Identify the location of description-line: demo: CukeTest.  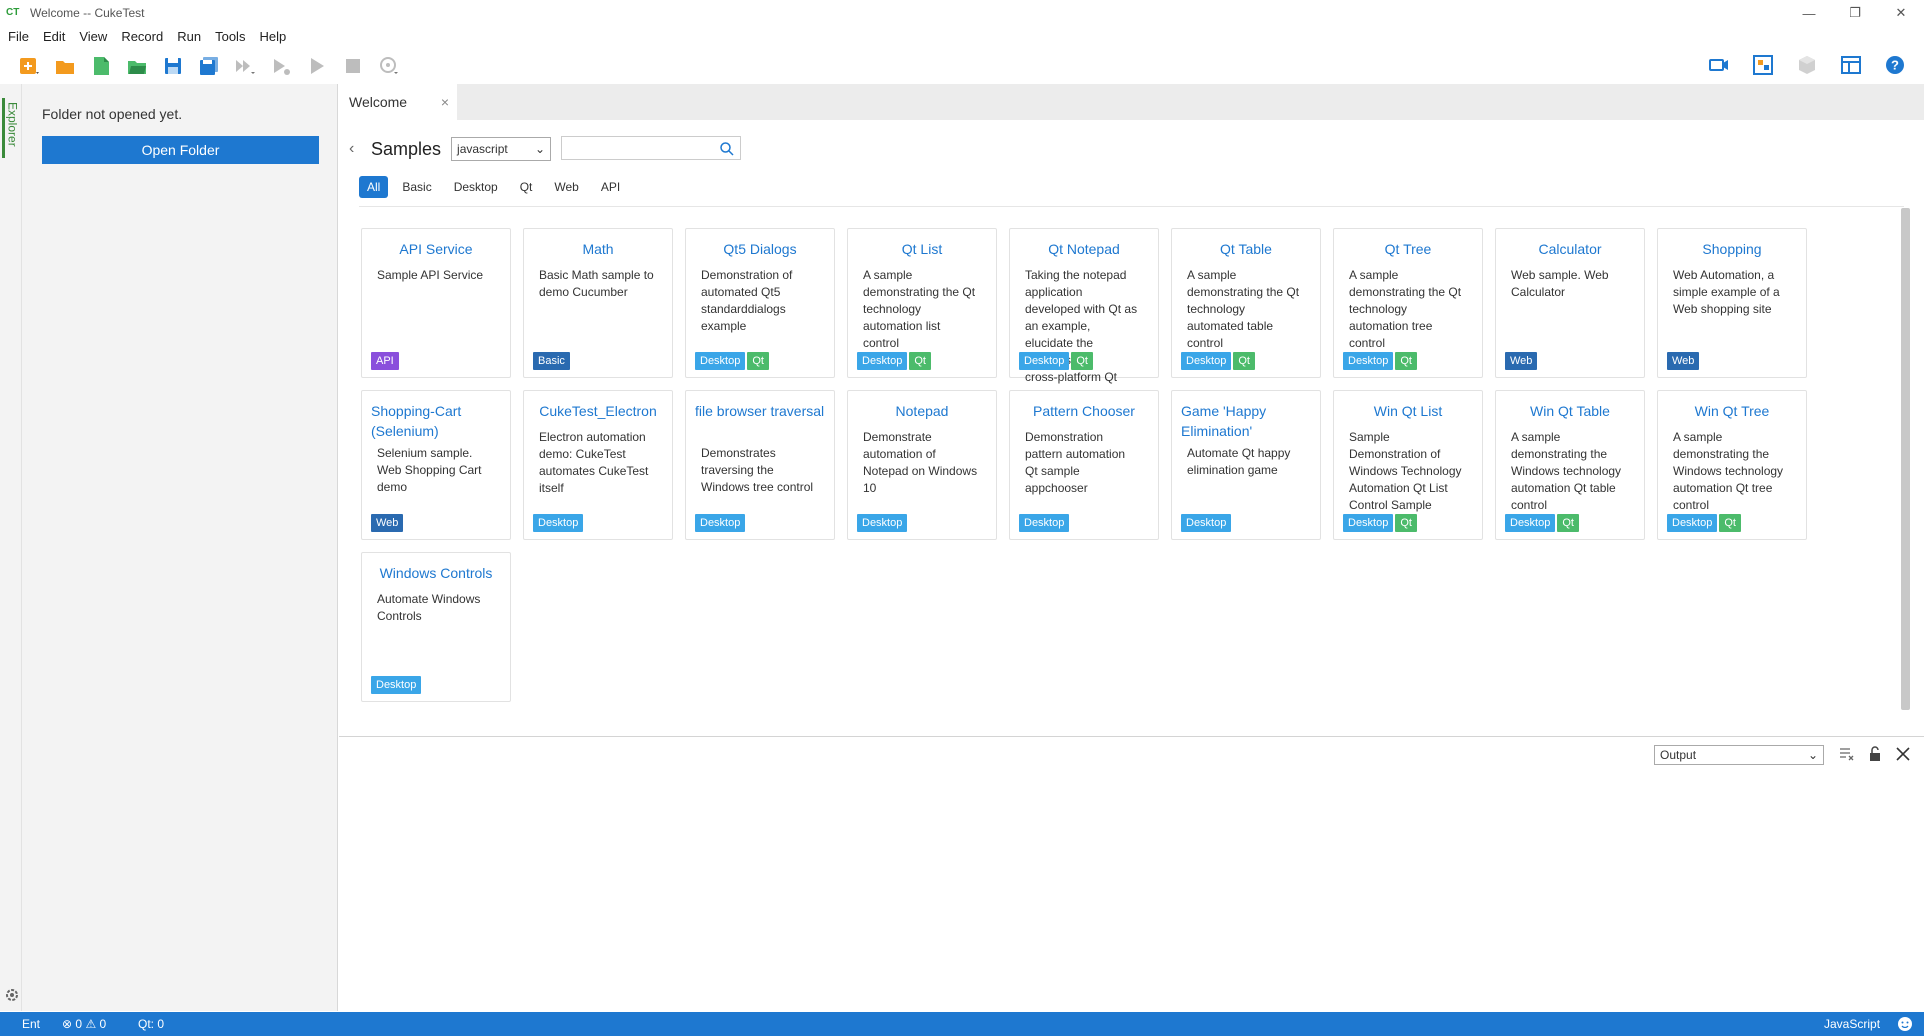
(582, 454).